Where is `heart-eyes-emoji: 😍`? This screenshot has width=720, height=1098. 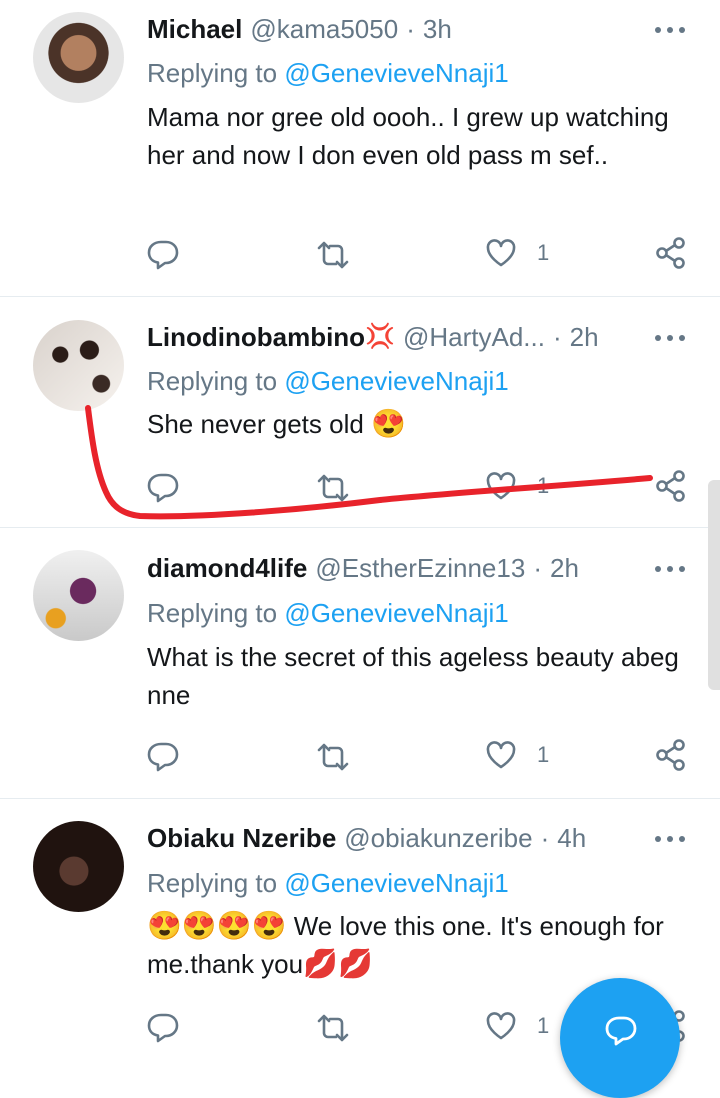
heart-eyes-emoji: 😍 is located at coordinates (388, 423).